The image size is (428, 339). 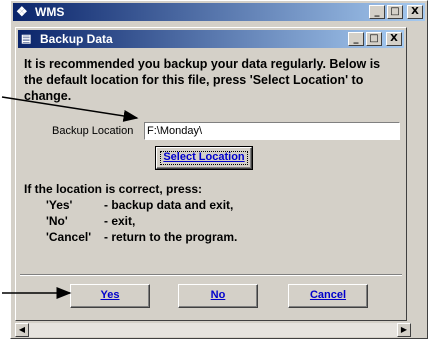 What do you see at coordinates (211, 275) in the screenshot?
I see `divider` at bounding box center [211, 275].